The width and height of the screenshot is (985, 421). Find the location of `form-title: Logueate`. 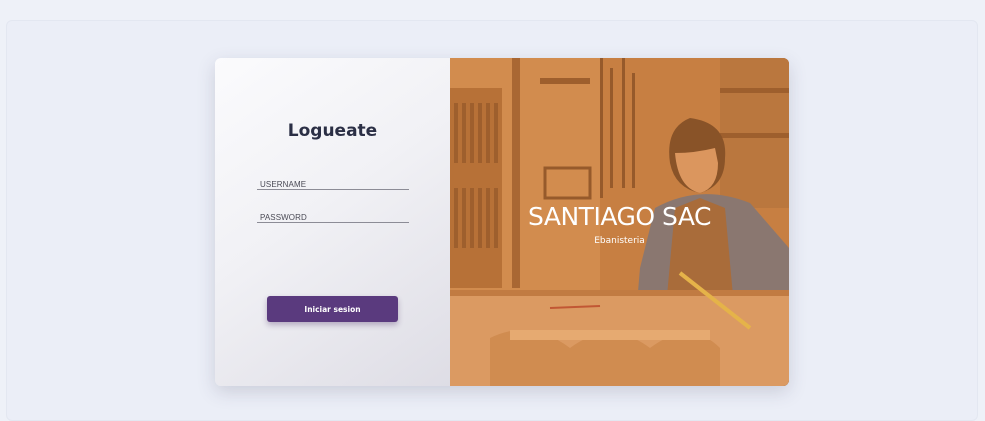

form-title: Logueate is located at coordinates (332, 131).